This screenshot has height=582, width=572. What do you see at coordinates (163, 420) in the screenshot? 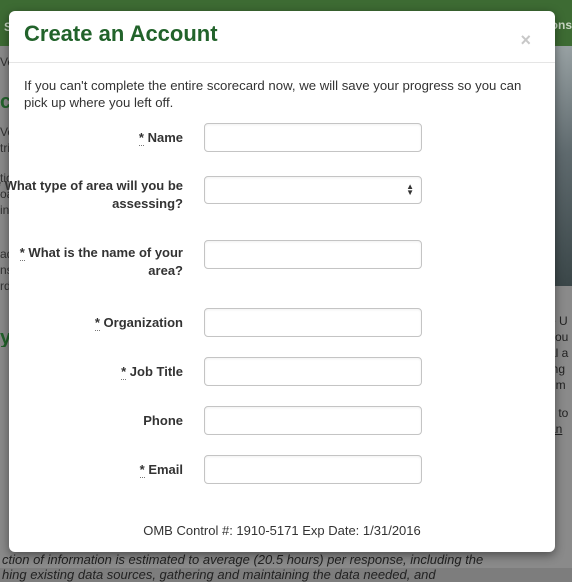
I see `phone-label-text: Phone` at bounding box center [163, 420].